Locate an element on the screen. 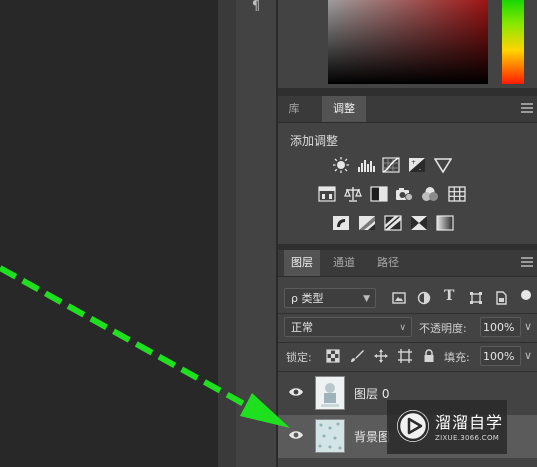 This screenshot has width=537, height=467. hue-slider is located at coordinates (513, 42).